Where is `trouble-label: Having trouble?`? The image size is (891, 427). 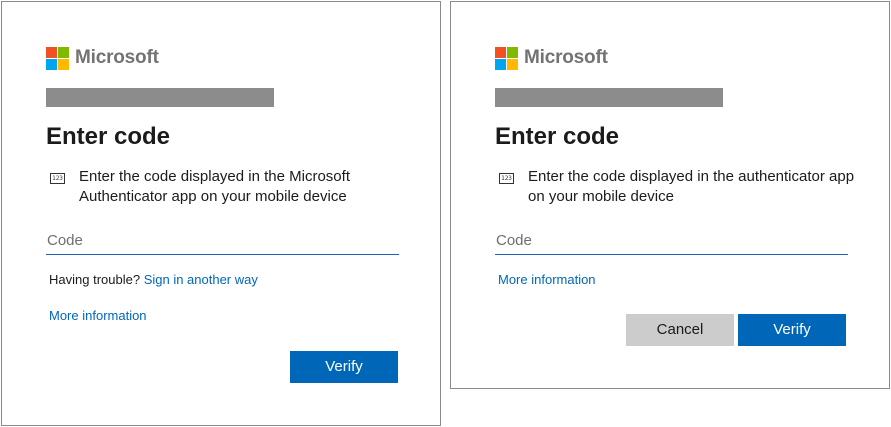 trouble-label: Having trouble? is located at coordinates (95, 279).